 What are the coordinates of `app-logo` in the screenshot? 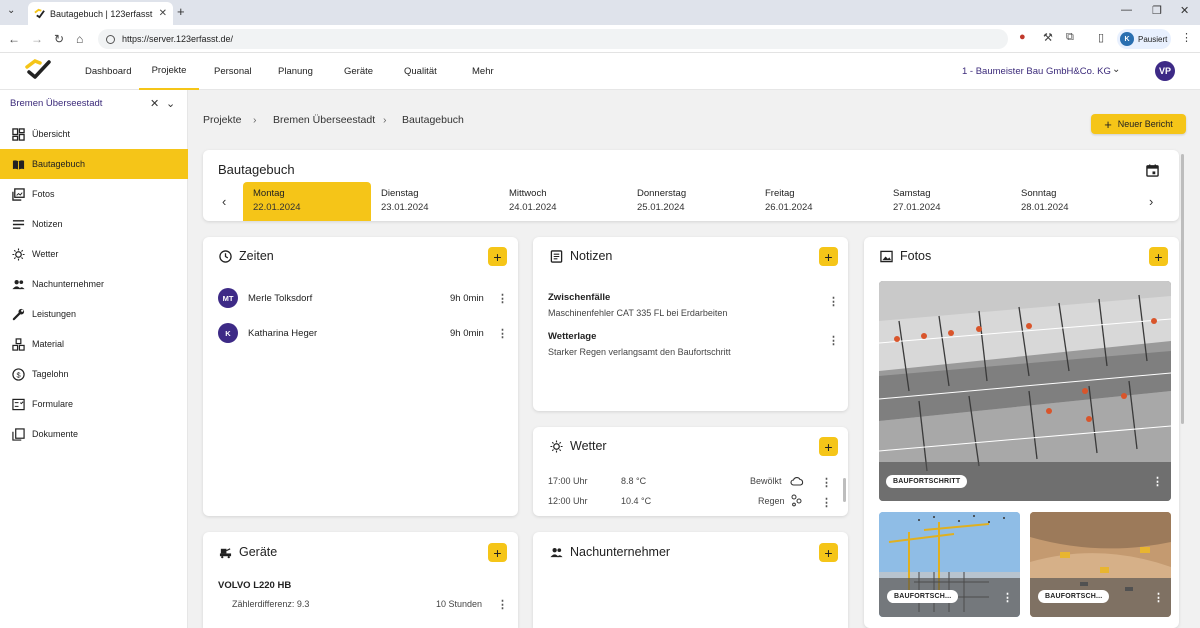 It's located at (38, 70).